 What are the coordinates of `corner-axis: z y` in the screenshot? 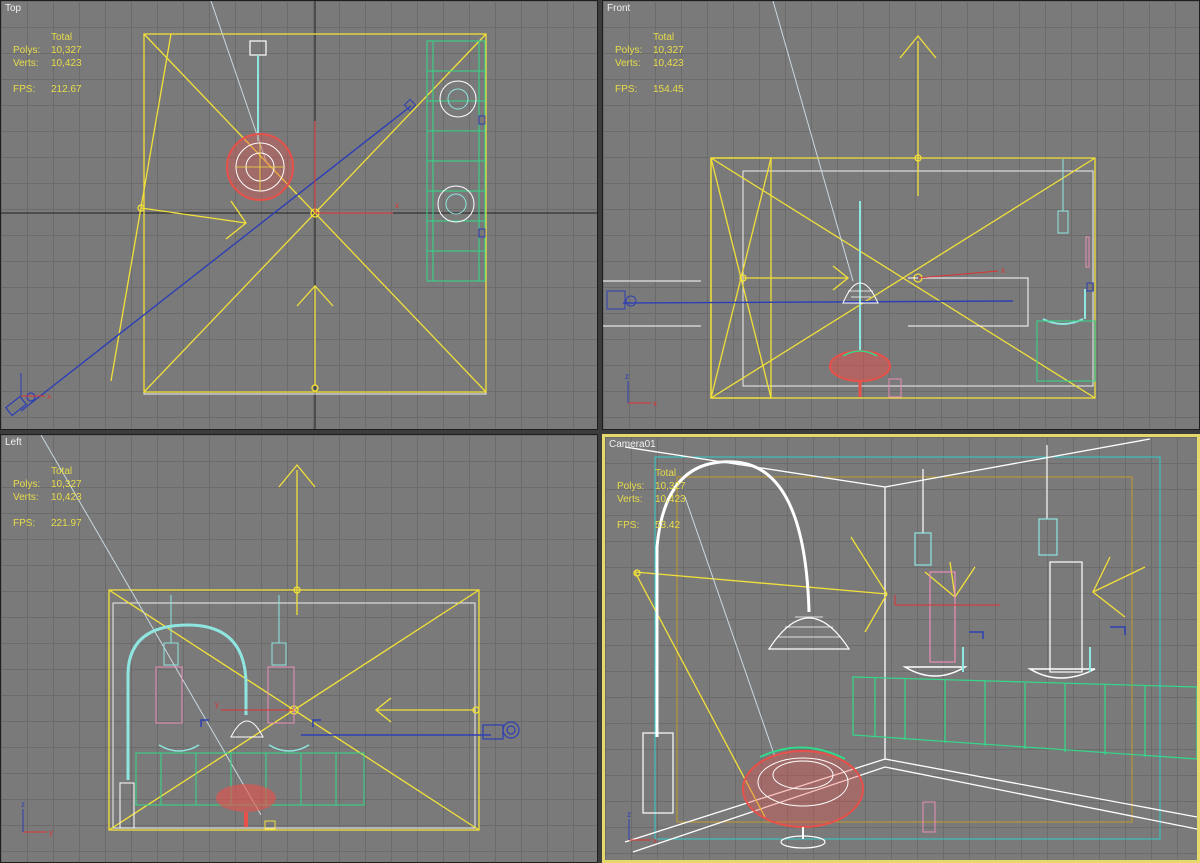 It's located at (37, 818).